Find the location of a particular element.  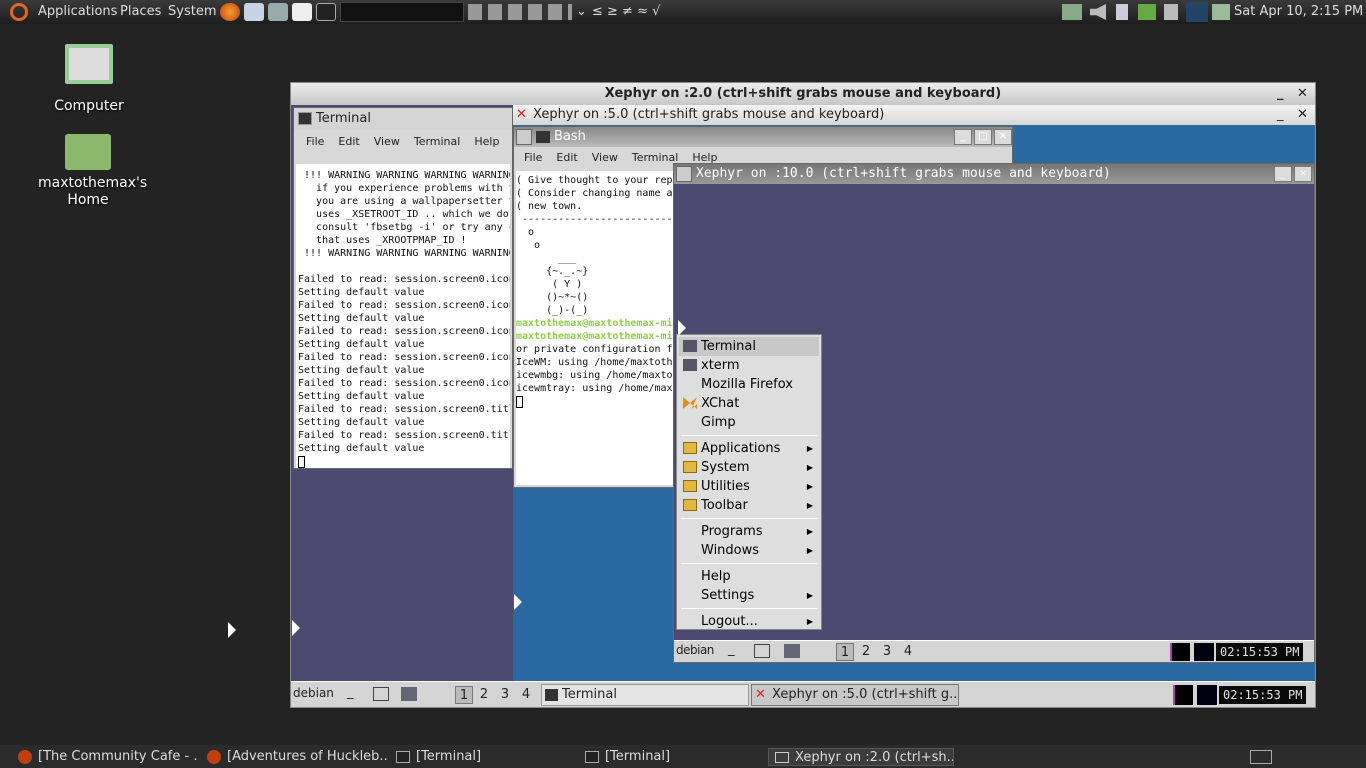

show-desktop-icon is located at coordinates (1261, 757).